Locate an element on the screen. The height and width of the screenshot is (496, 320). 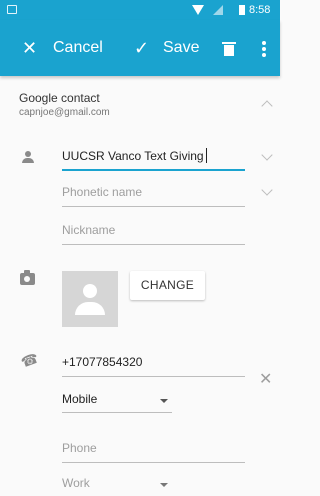
phone-type-select: Work is located at coordinates (117, 484).